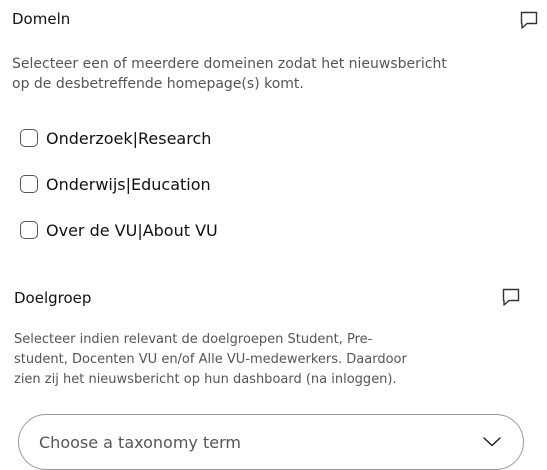  I want to click on onderwijs-label: Onderwijs|Education, so click(128, 184).